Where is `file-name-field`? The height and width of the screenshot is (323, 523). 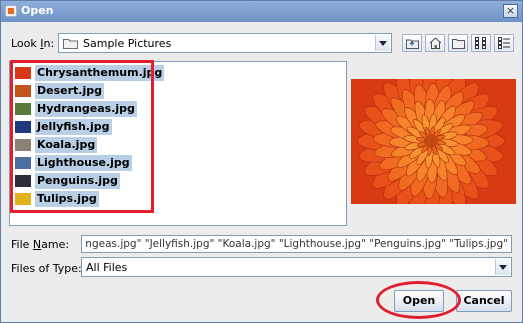
file-name-field is located at coordinates (296, 244).